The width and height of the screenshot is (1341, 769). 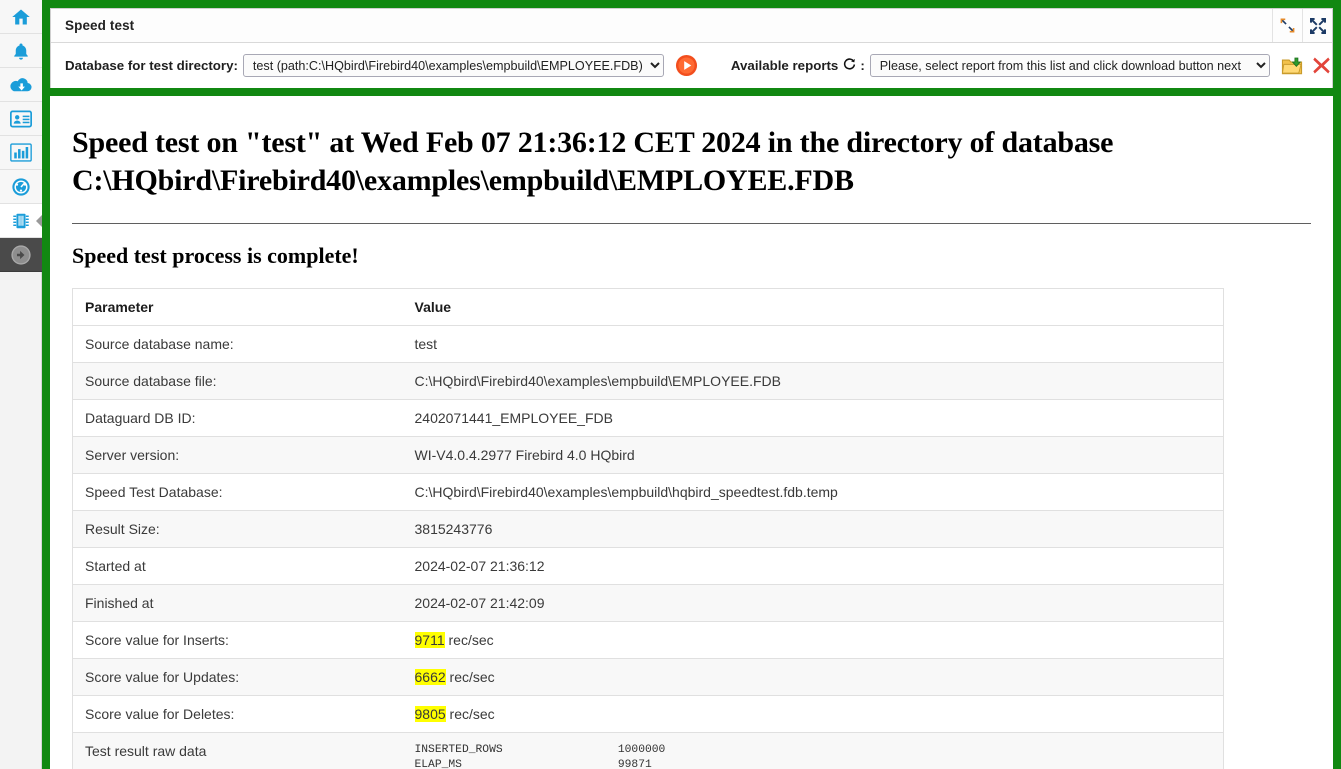 I want to click on bell-icon, so click(x=21, y=51).